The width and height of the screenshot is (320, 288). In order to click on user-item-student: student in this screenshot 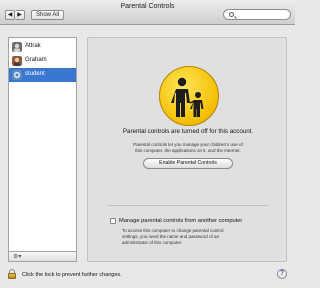, I will do `click(42, 75)`.